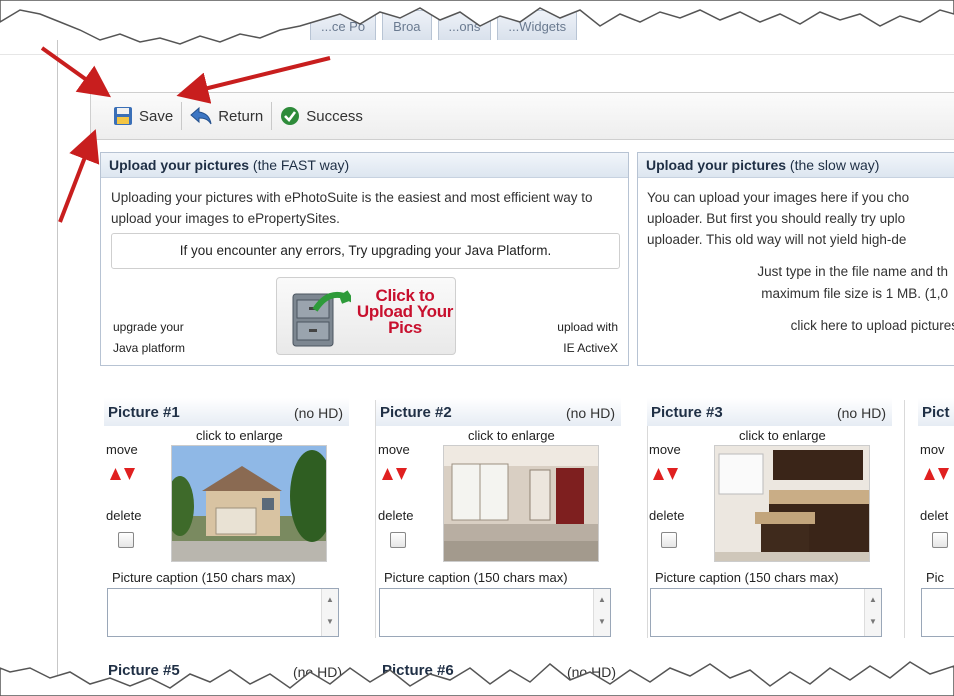 The image size is (954, 696). What do you see at coordinates (904, 519) in the screenshot?
I see `column-divider` at bounding box center [904, 519].